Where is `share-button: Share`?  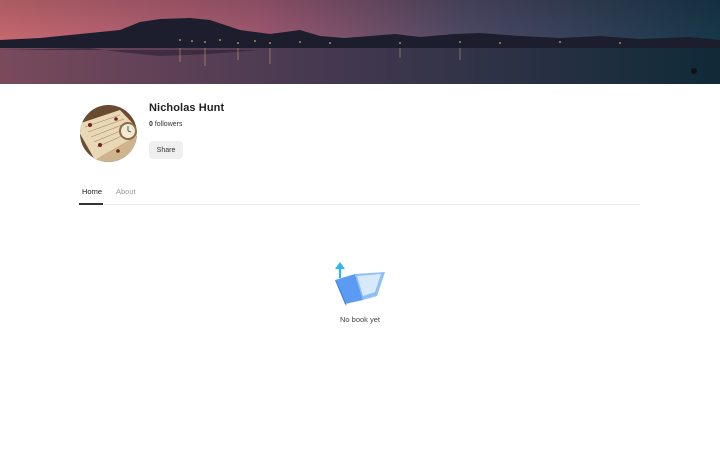 share-button: Share is located at coordinates (166, 150).